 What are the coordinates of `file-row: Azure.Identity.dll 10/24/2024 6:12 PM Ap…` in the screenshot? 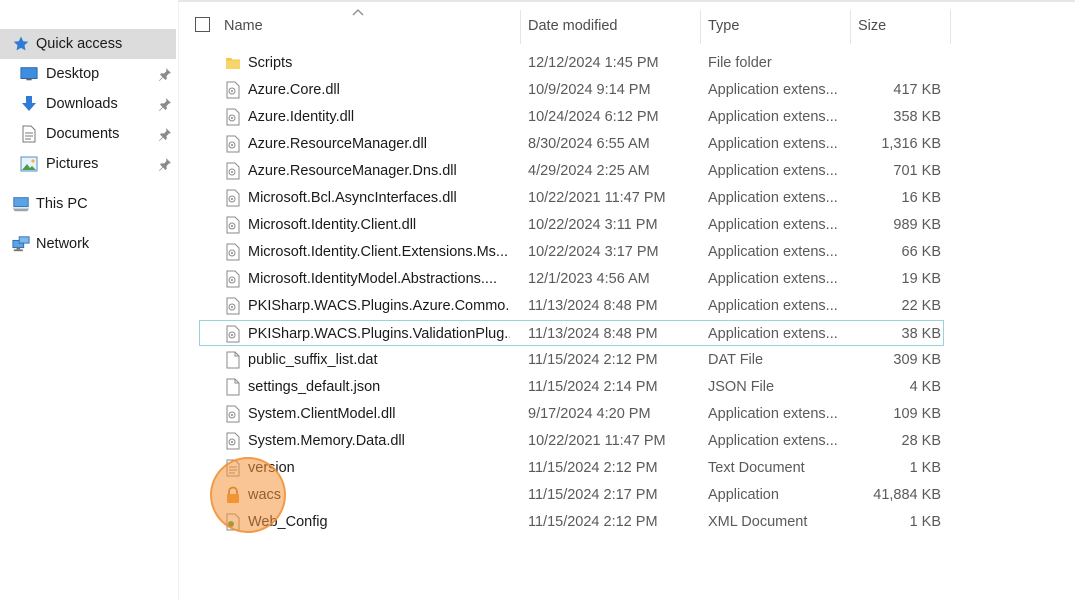 It's located at (572, 117).